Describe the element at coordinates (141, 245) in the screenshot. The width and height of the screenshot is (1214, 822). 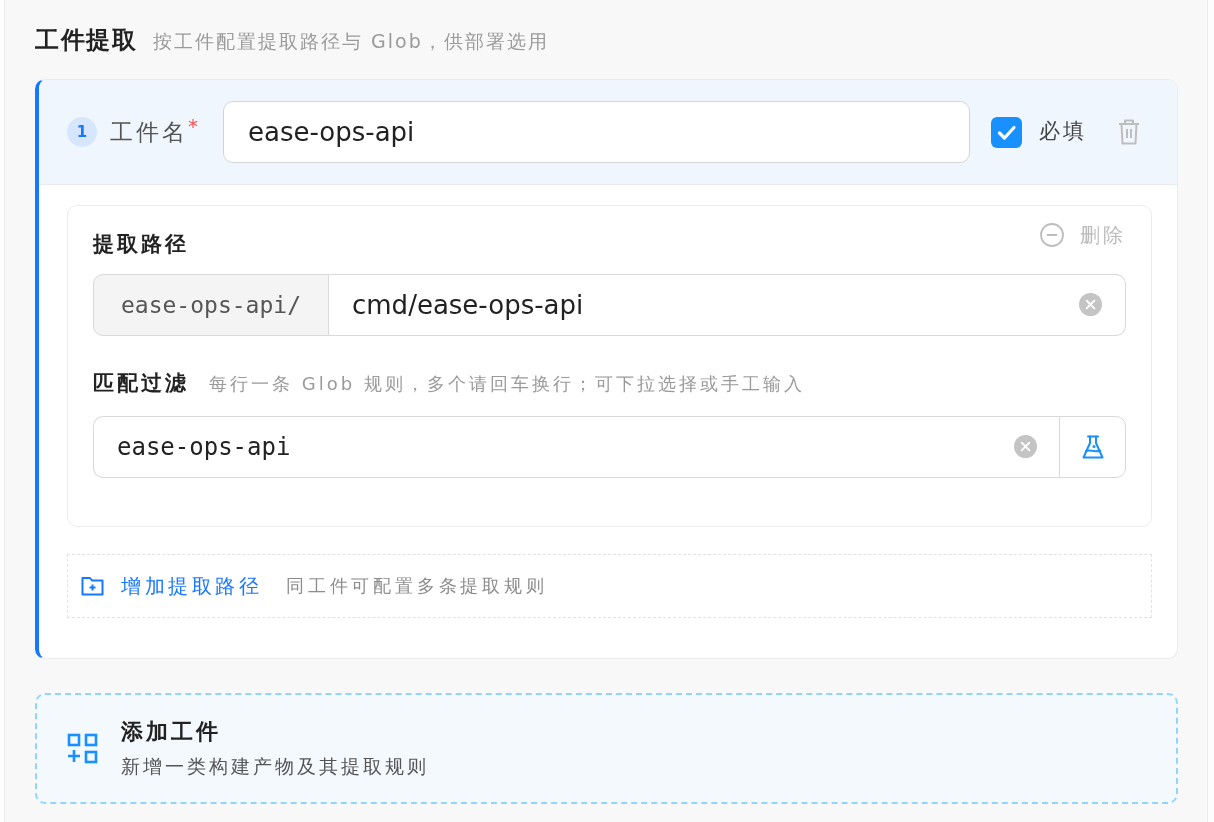
I see `field-title: 提取路径` at that location.